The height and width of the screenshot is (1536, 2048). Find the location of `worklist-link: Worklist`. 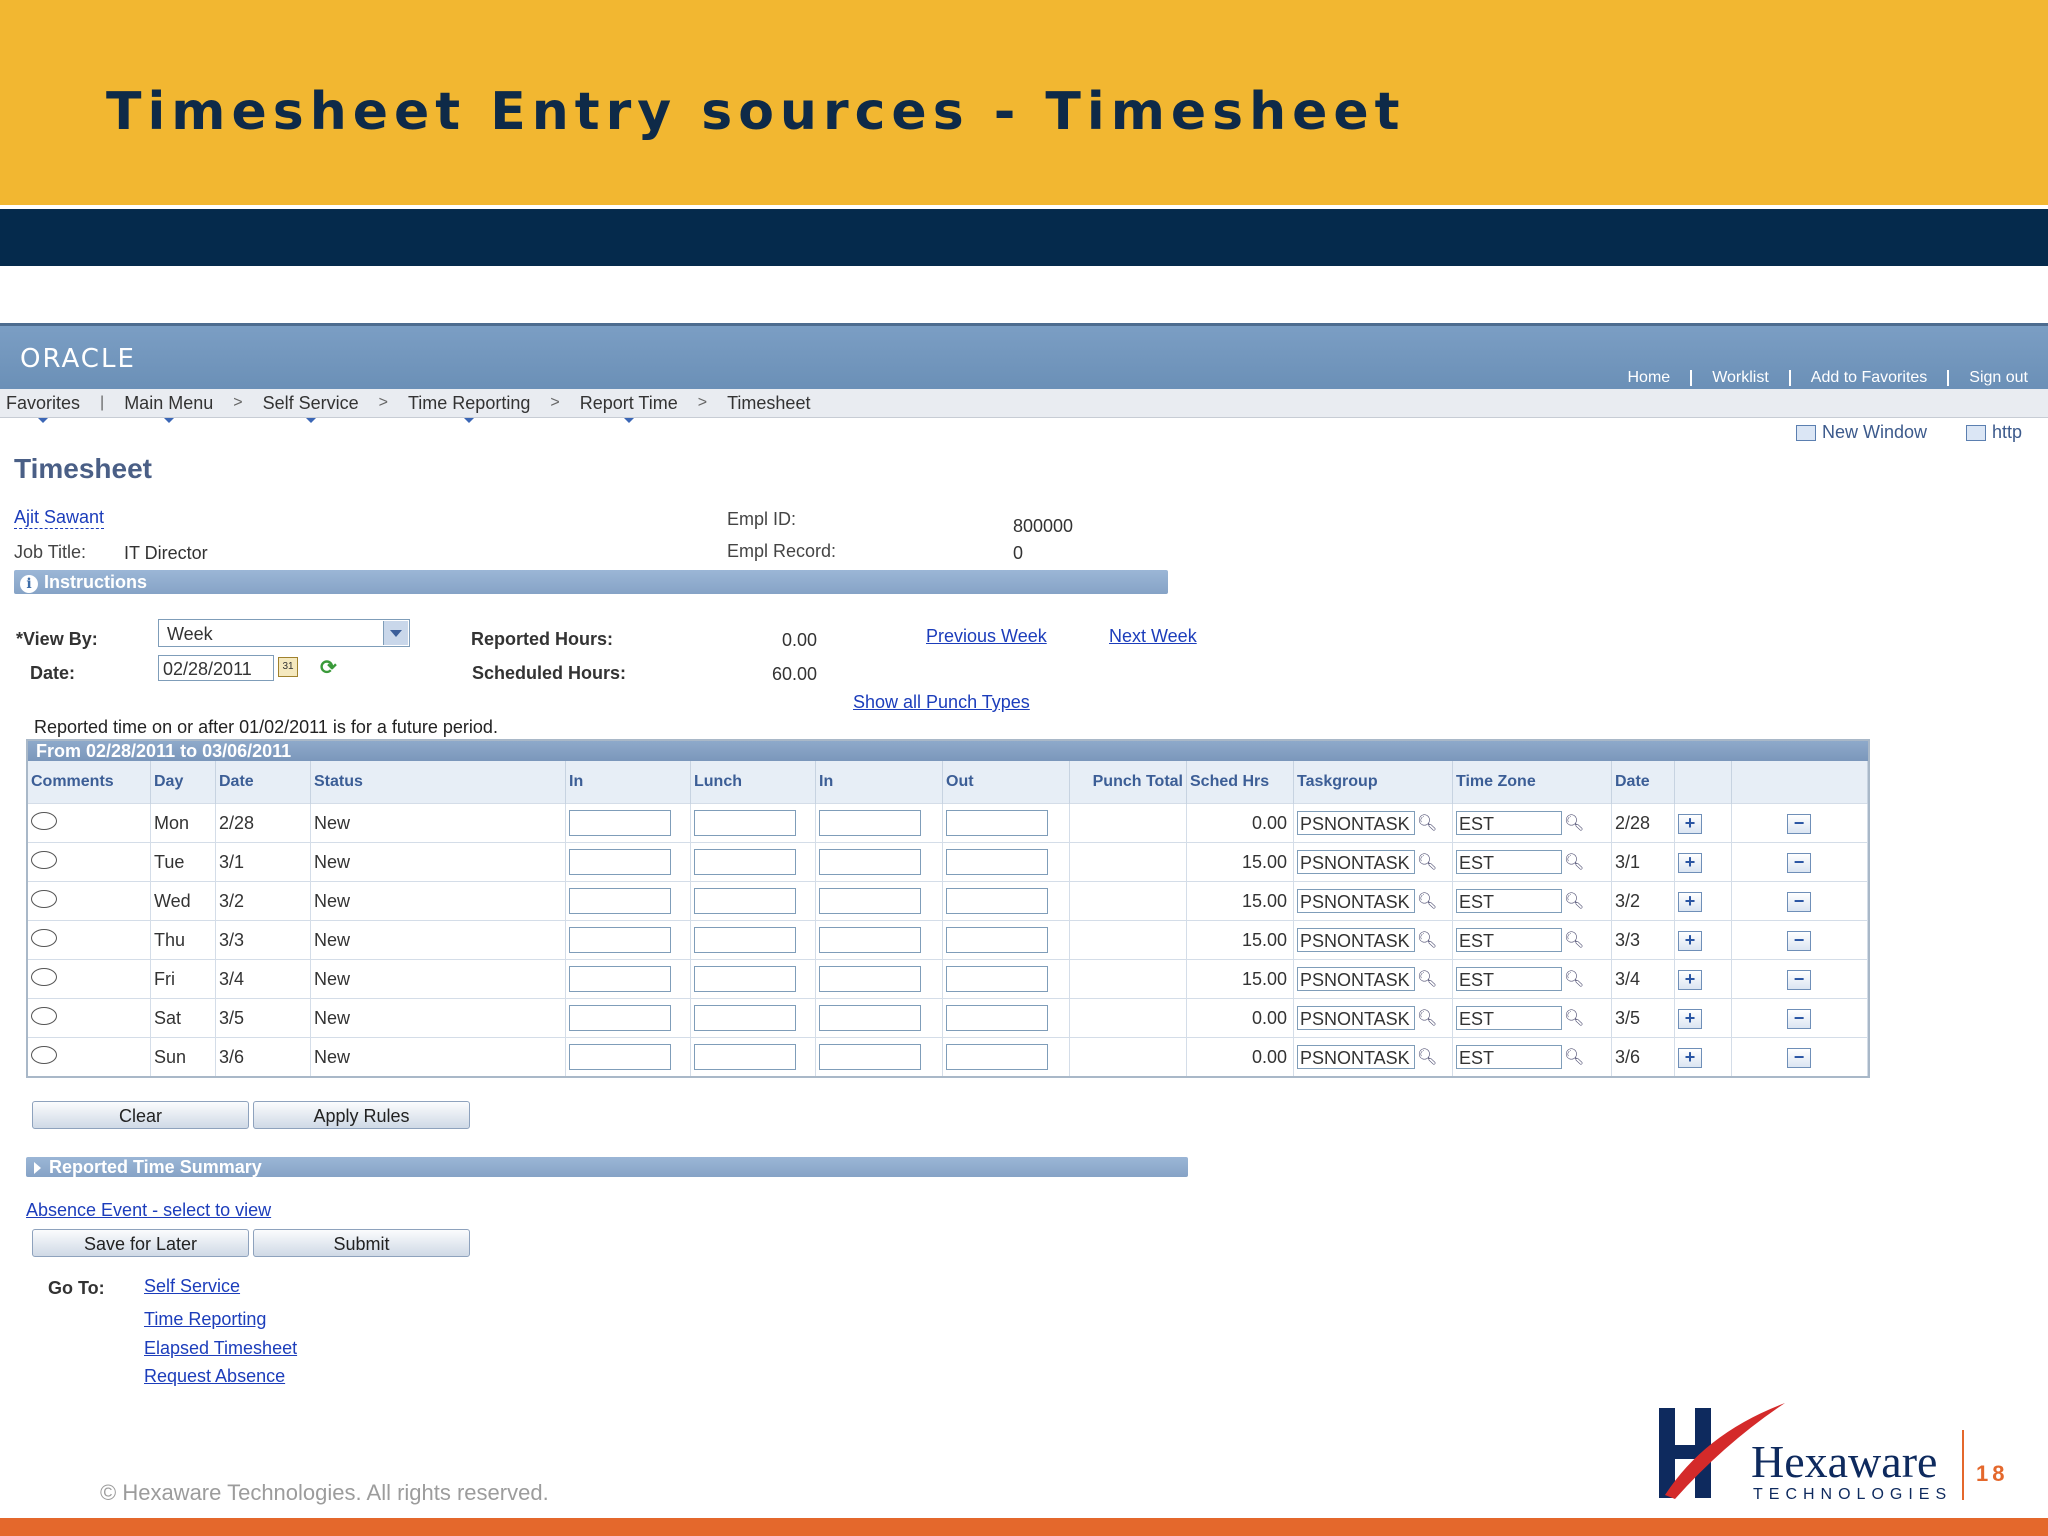

worklist-link: Worklist is located at coordinates (1739, 378).